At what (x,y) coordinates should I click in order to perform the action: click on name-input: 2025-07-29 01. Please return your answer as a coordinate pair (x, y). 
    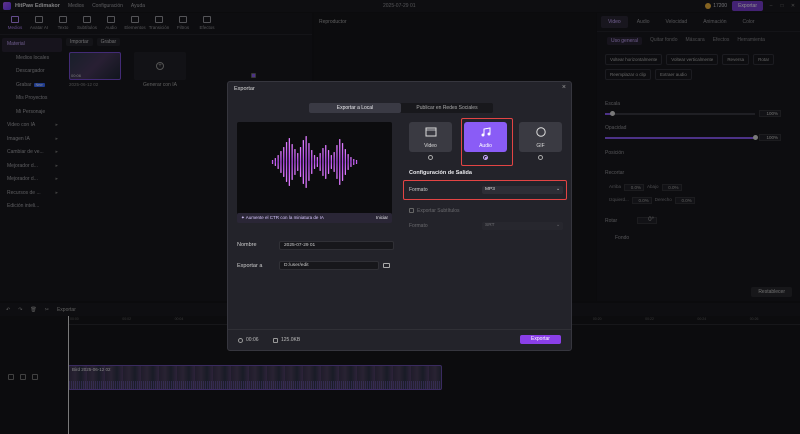
    Looking at the image, I should click on (336, 245).